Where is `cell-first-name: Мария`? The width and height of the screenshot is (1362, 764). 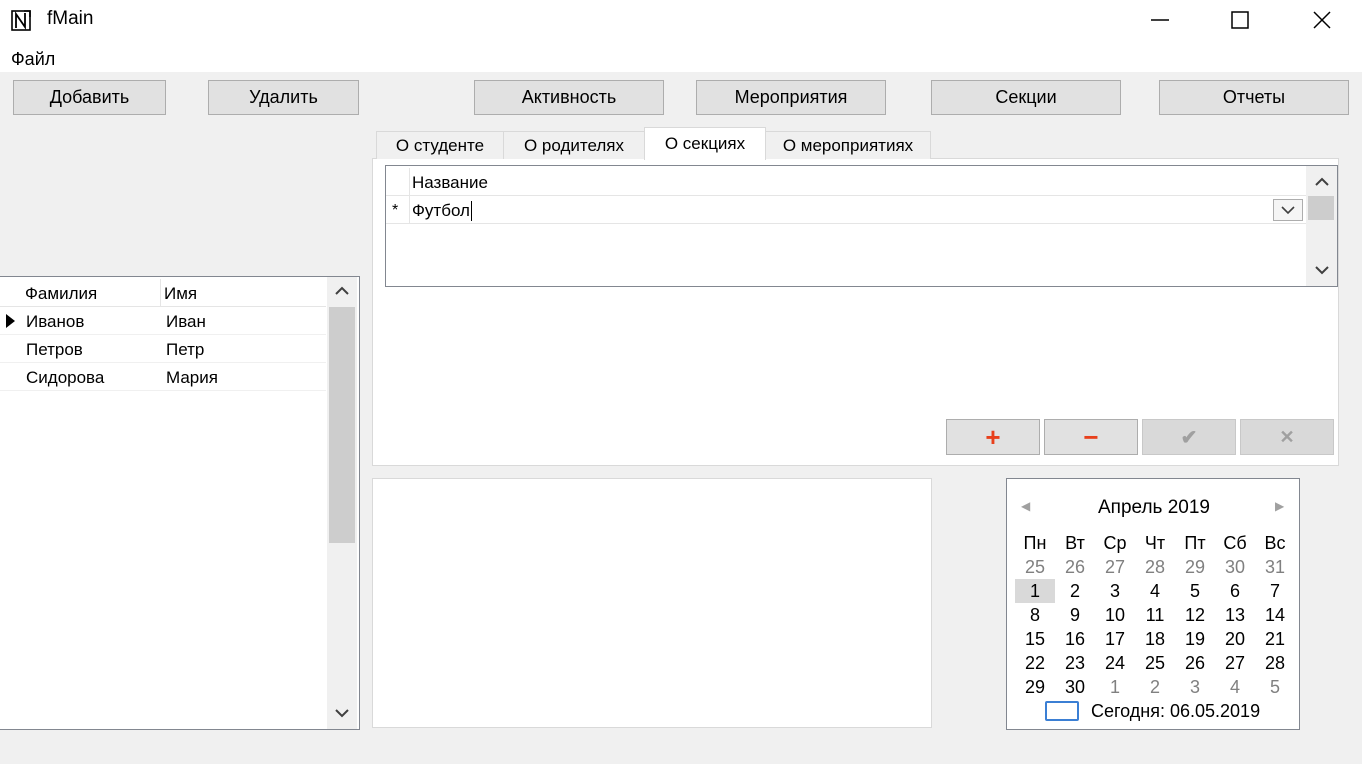
cell-first-name: Мария is located at coordinates (192, 378).